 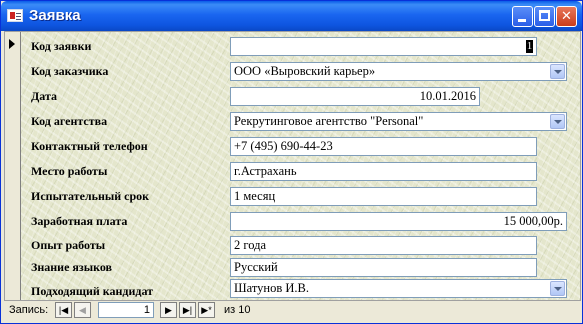 I want to click on experience-field: 2 года, so click(x=383, y=245).